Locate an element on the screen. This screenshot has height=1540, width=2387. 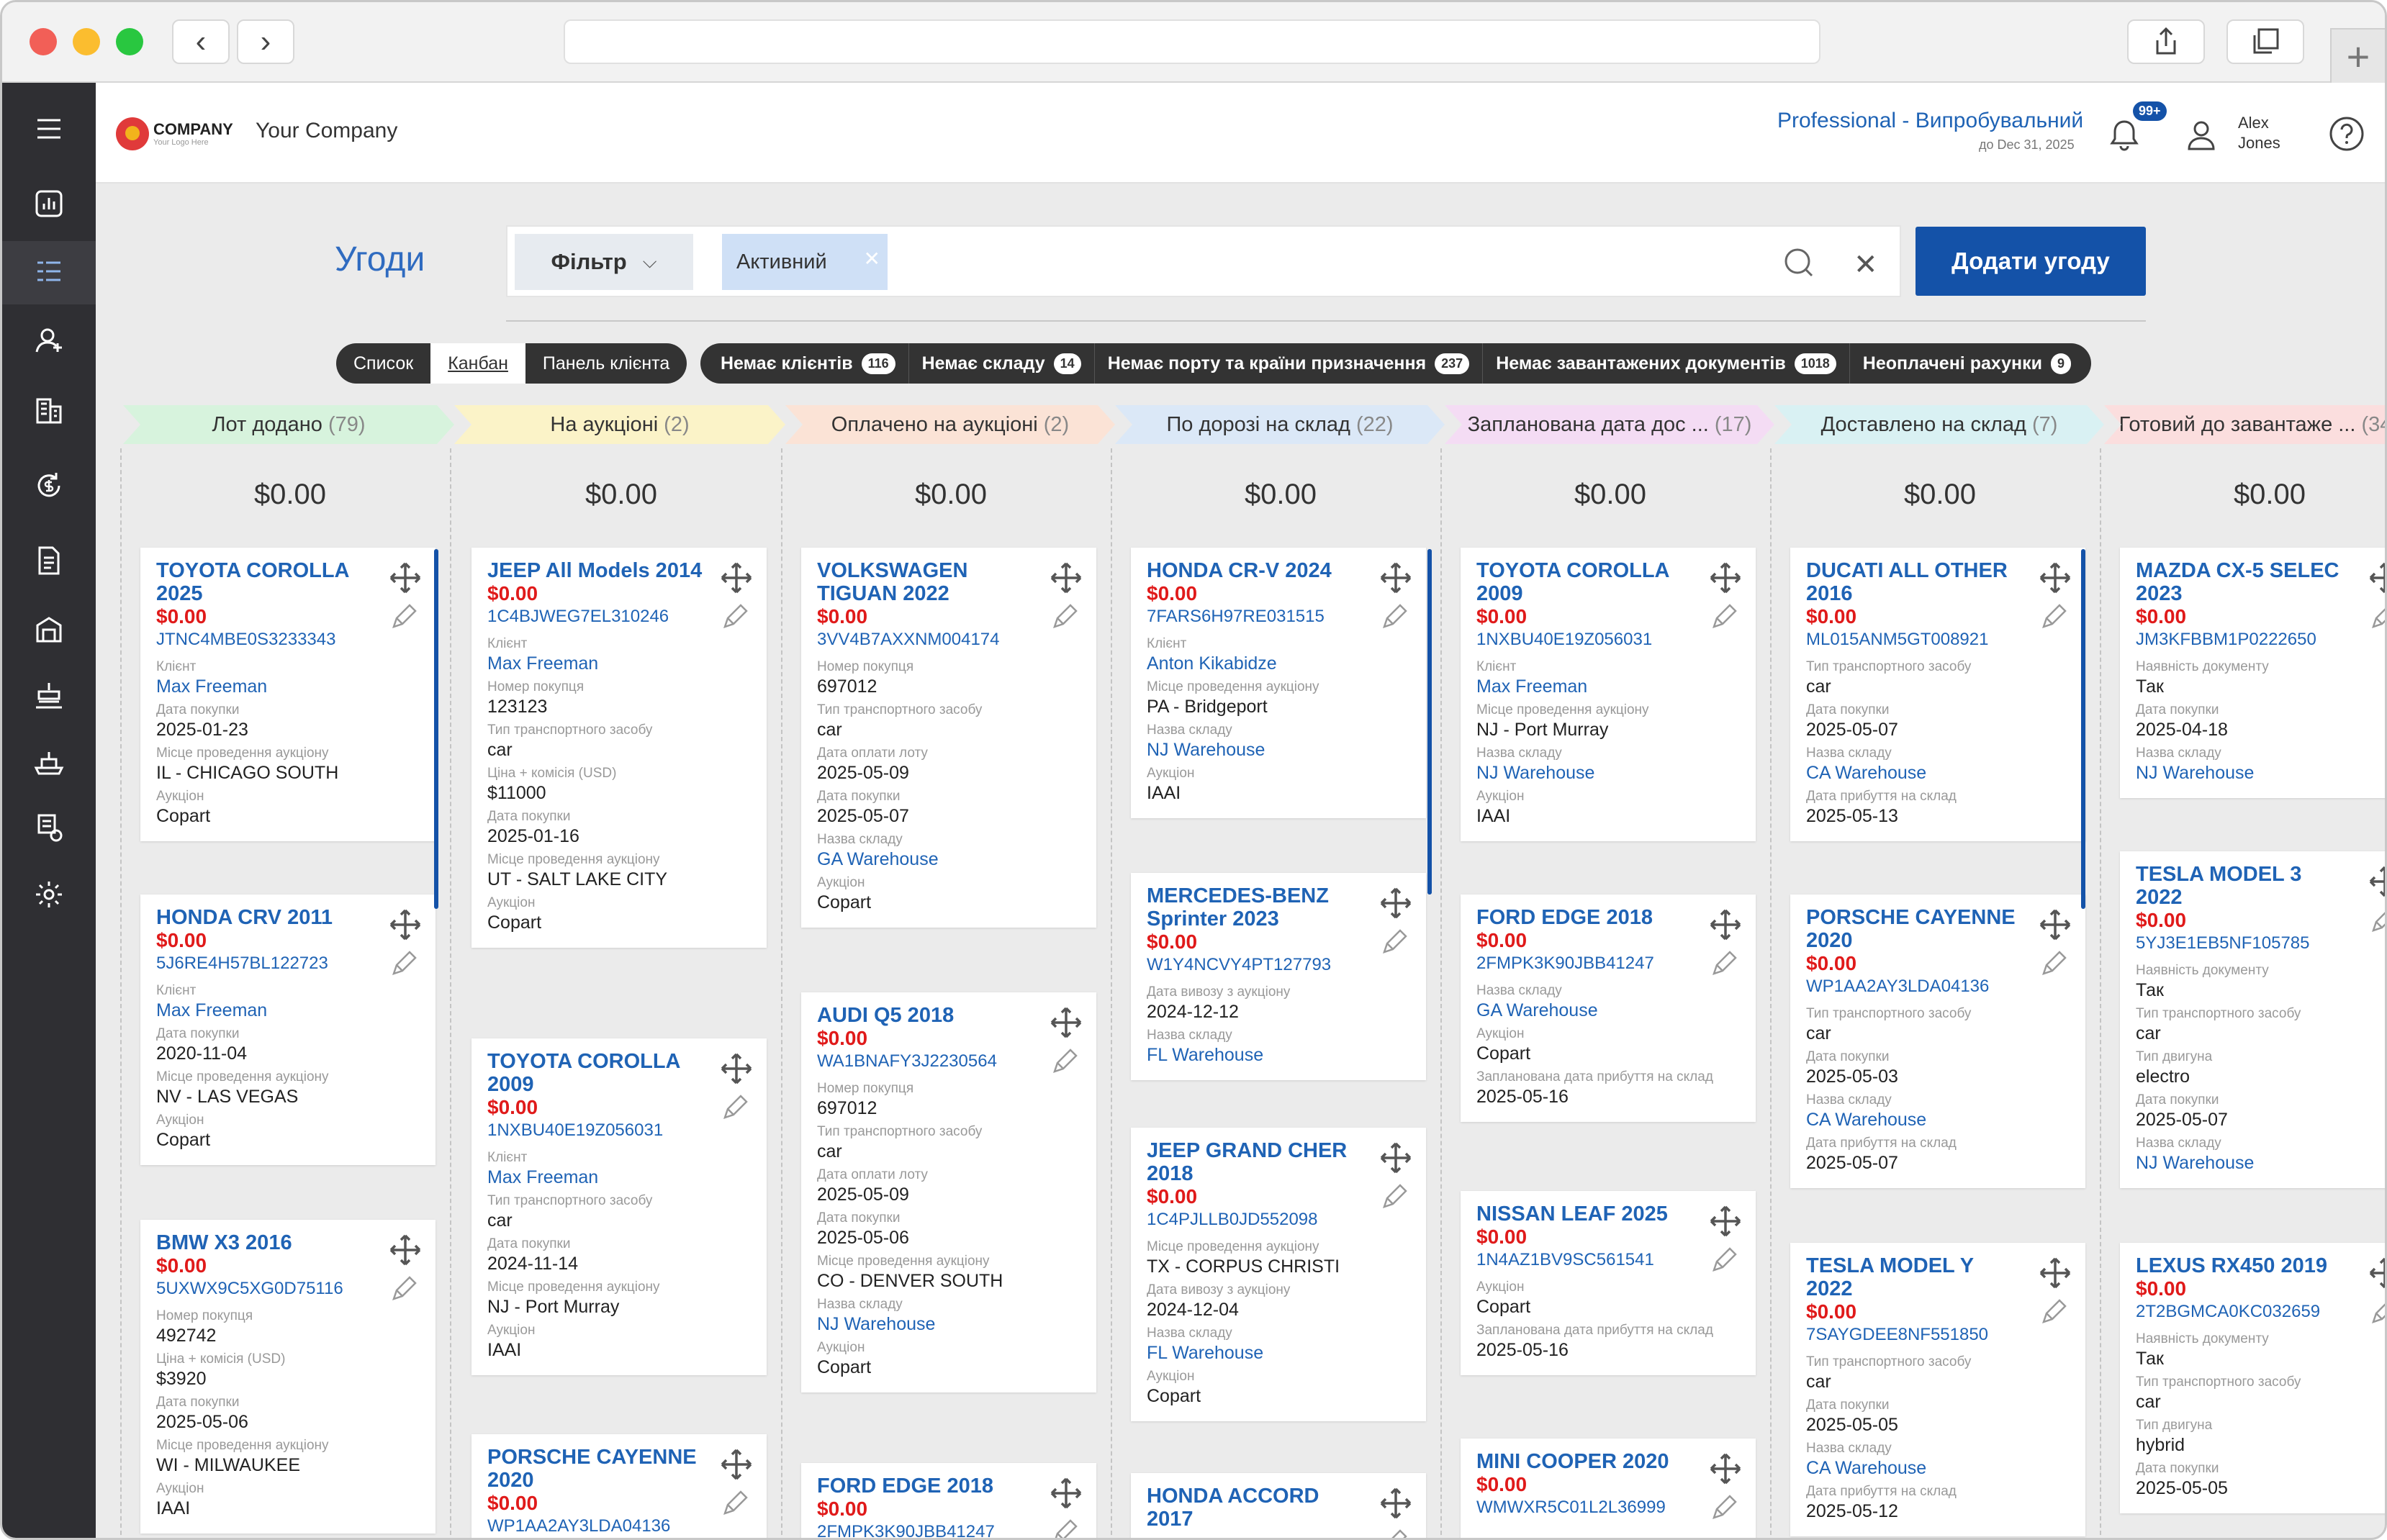
deal-title: MERCEDES-BENZ Sprinter 2023 is located at coordinates (1255, 907).